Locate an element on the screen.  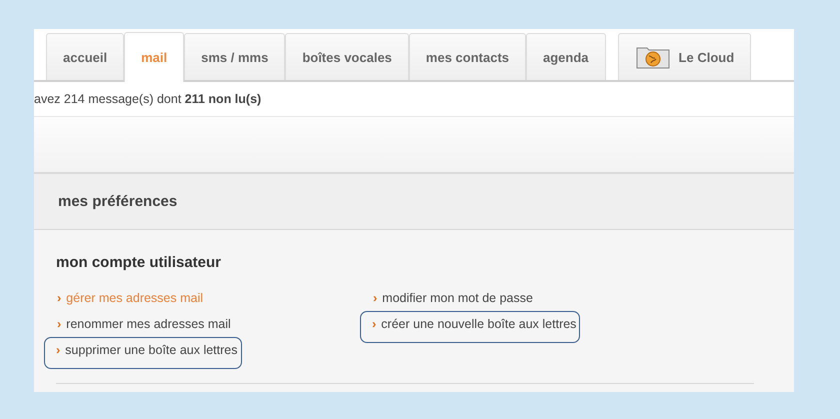
nav-tab: boîtes vocales is located at coordinates (347, 56).